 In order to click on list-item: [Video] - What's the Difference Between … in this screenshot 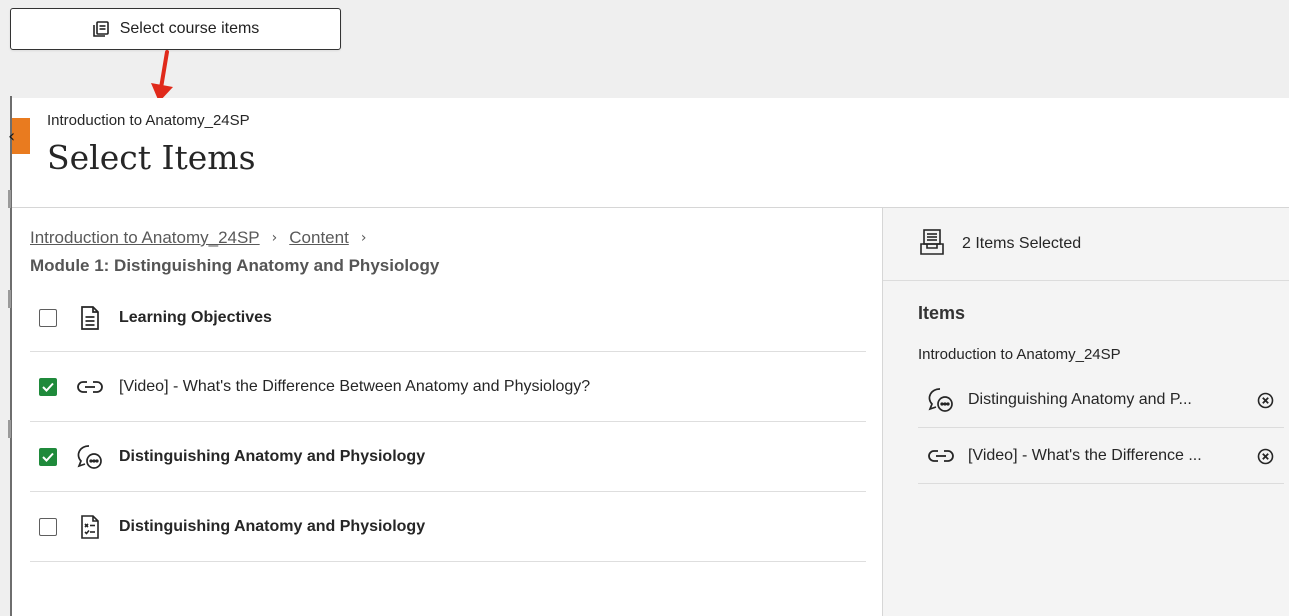, I will do `click(448, 387)`.